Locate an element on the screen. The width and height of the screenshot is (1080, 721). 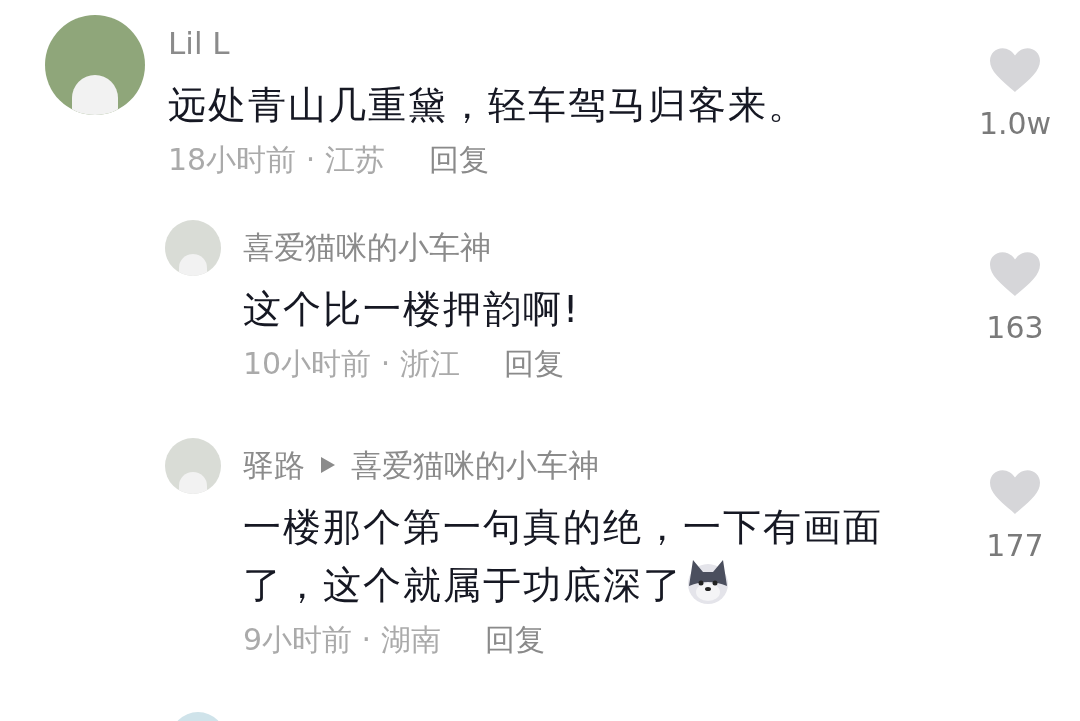
comment-meta: 9小时前 · 湖南 is located at coordinates (342, 640).